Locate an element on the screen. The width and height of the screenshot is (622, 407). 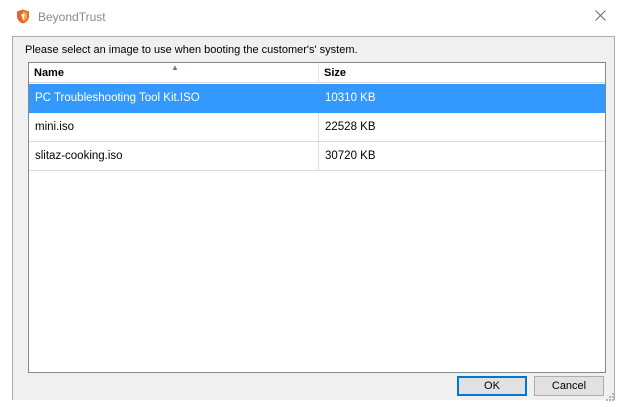
column-header-size-label: Size is located at coordinates (335, 73).